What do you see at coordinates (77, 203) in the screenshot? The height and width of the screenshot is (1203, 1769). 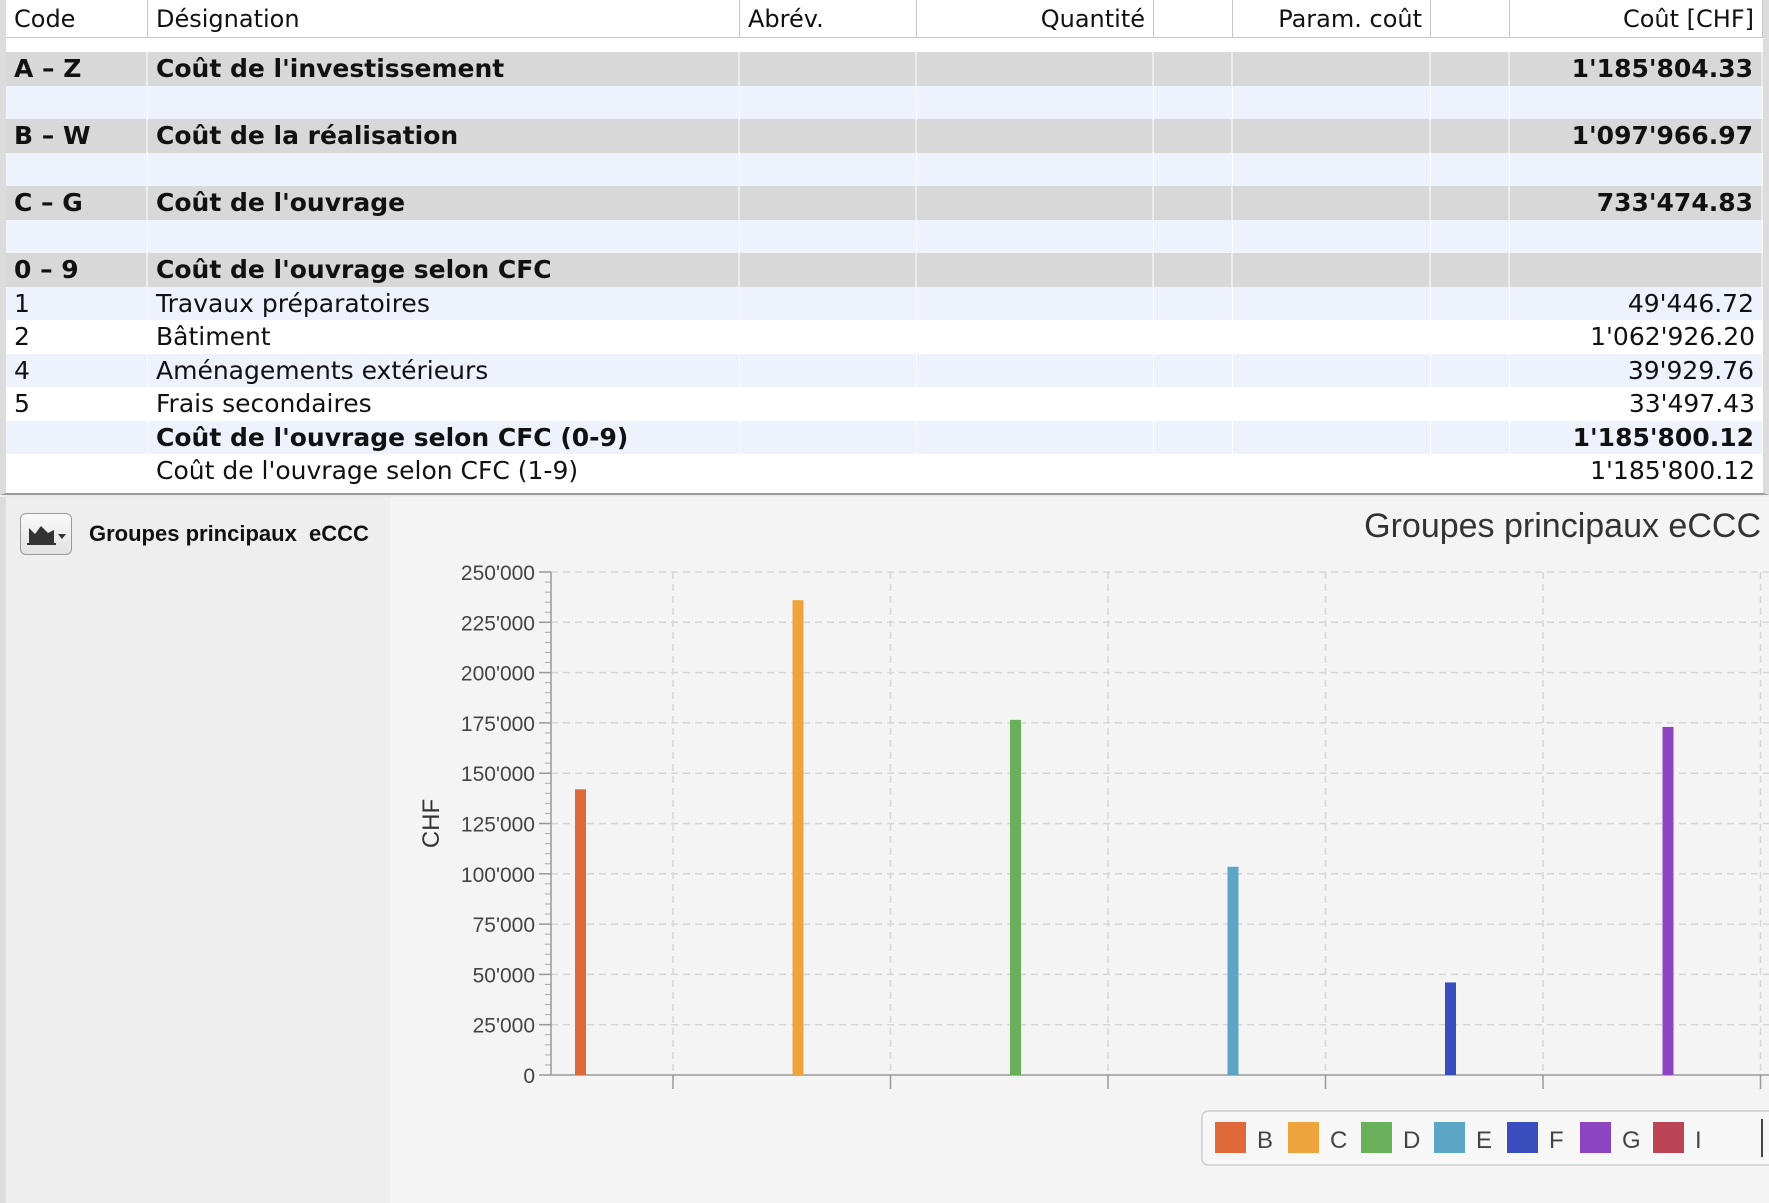 I see `cell-code: C – G` at bounding box center [77, 203].